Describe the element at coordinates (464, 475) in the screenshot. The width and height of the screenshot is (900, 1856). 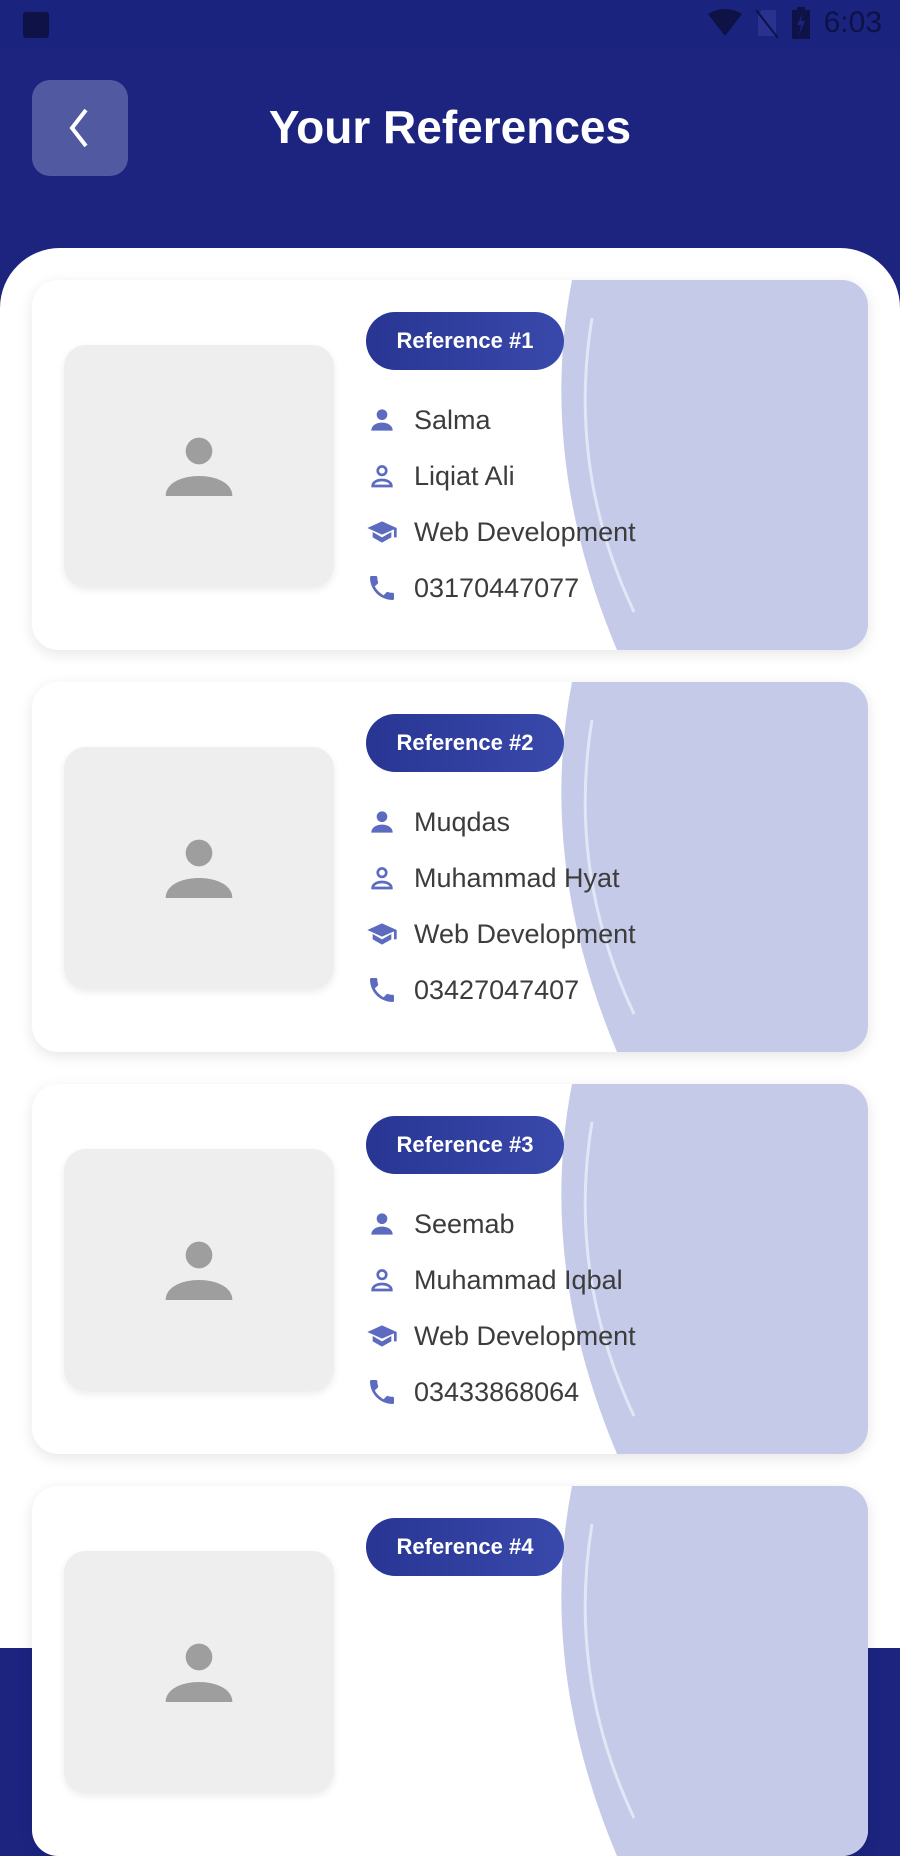
I see `father-name-text: Liqiat Ali` at that location.